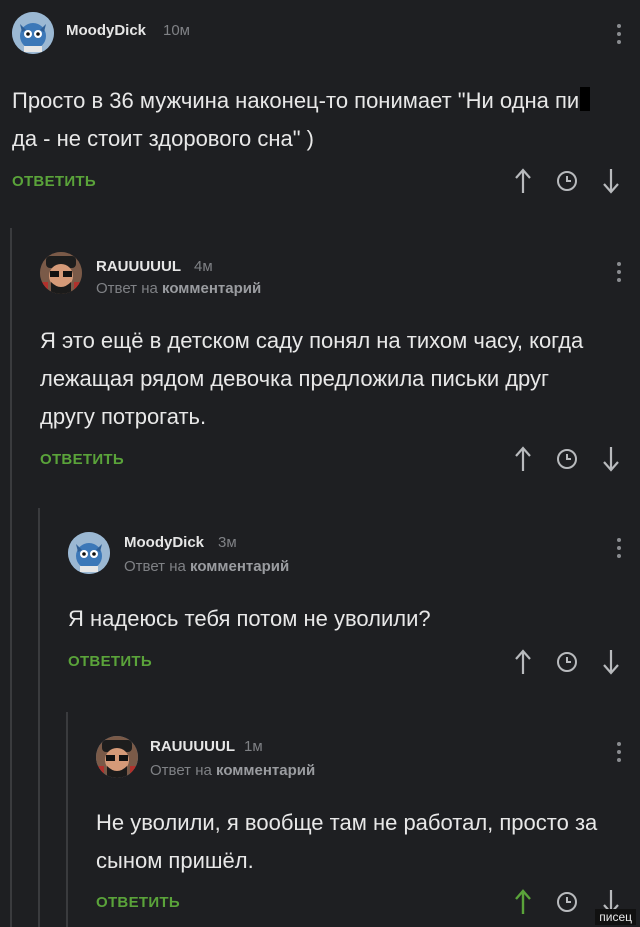 The image size is (640, 927). I want to click on comment-text-part-2: да - не стоит здорового сна" ), so click(163, 138).